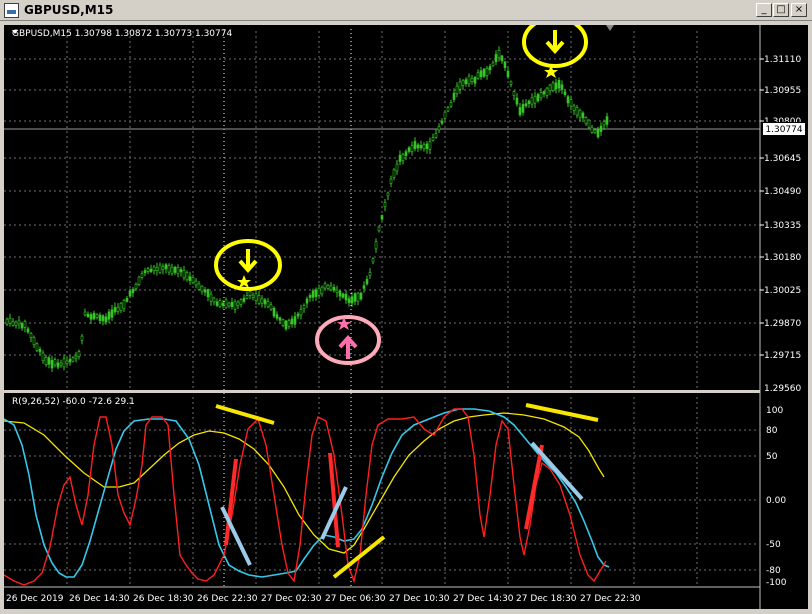  Describe the element at coordinates (11, 10) in the screenshot. I see `chart-window-icon` at that location.